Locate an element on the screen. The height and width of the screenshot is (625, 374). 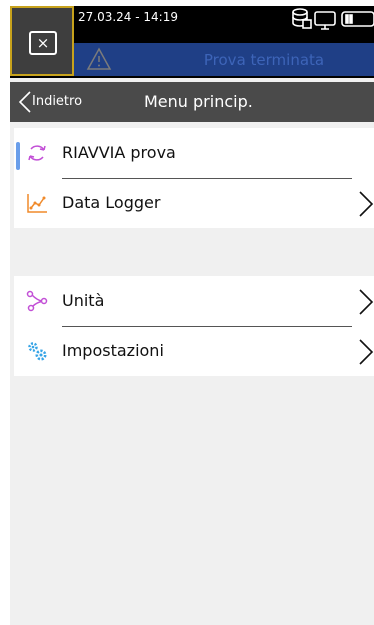
gears-icon is located at coordinates (37, 351).